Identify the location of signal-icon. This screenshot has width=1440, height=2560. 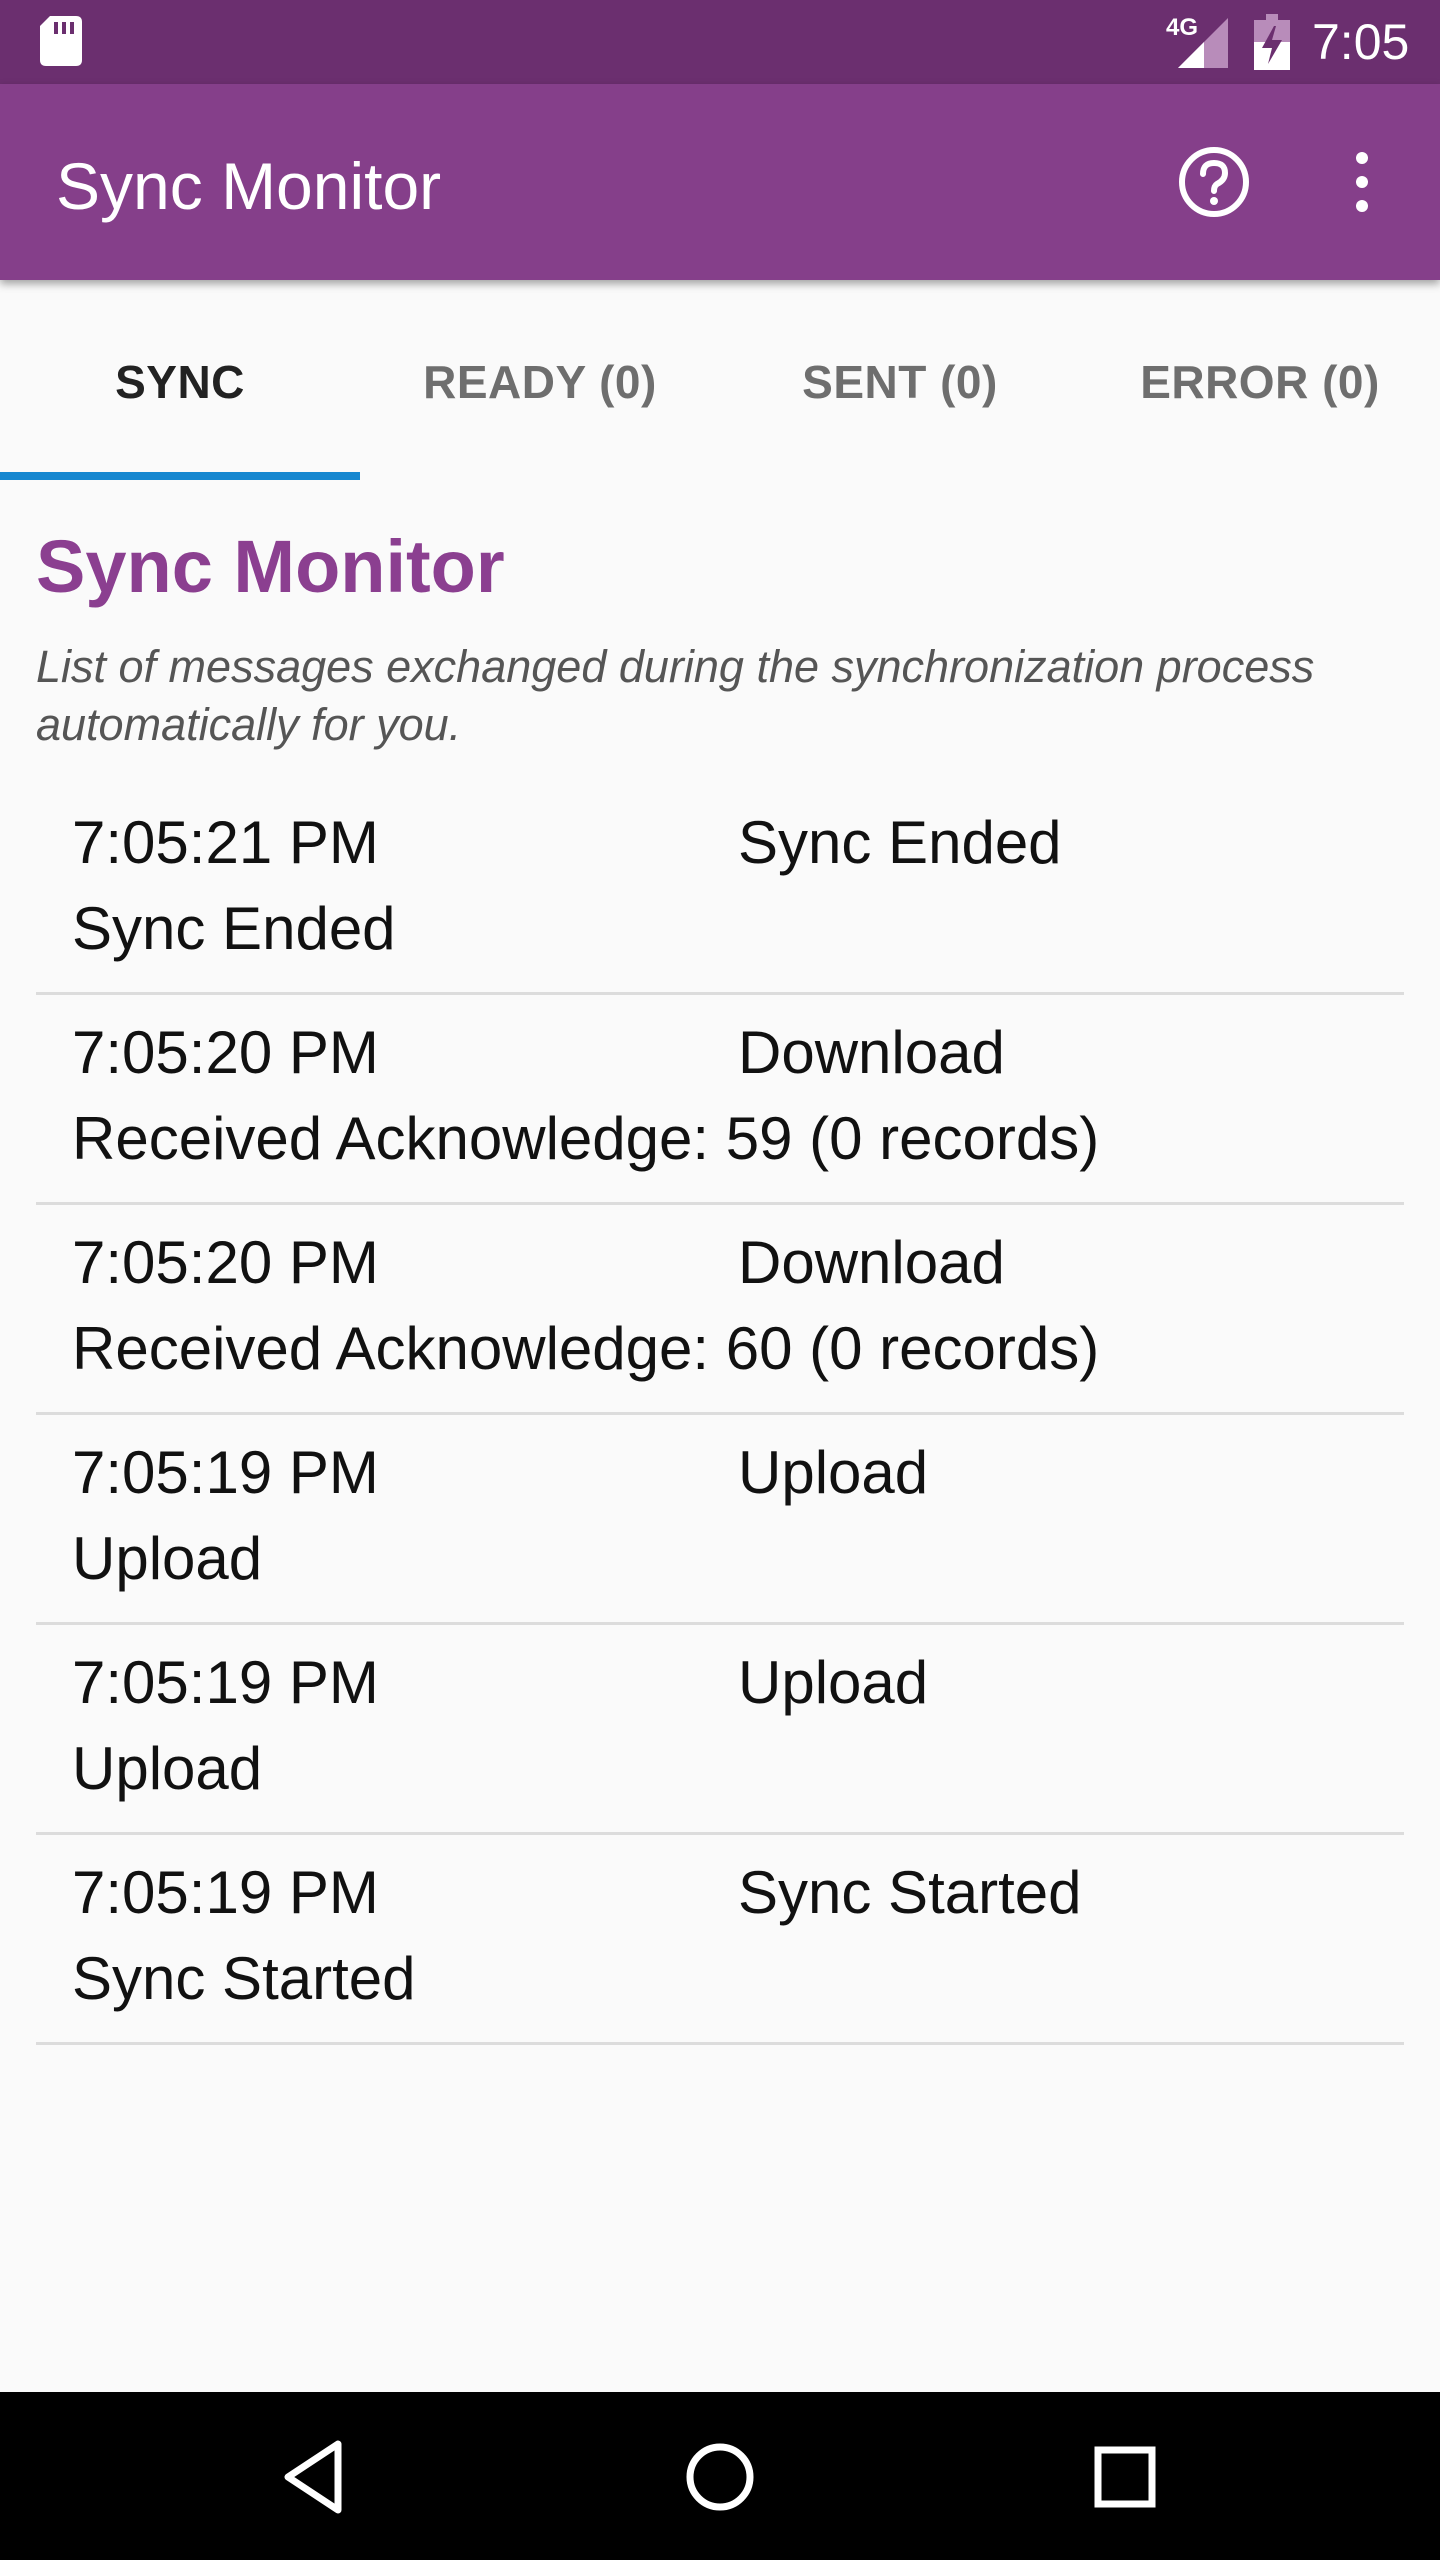
(1203, 43).